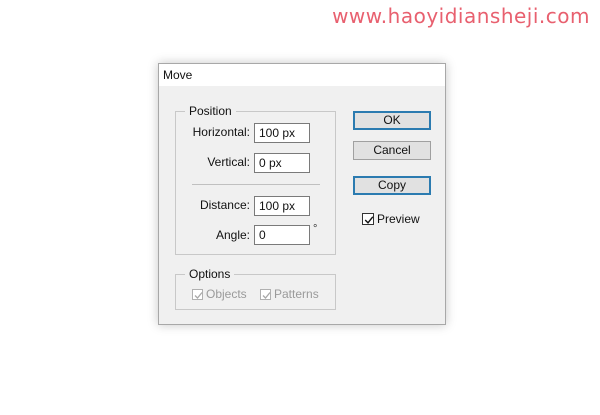  I want to click on distance-label: Distance:, so click(224, 205).